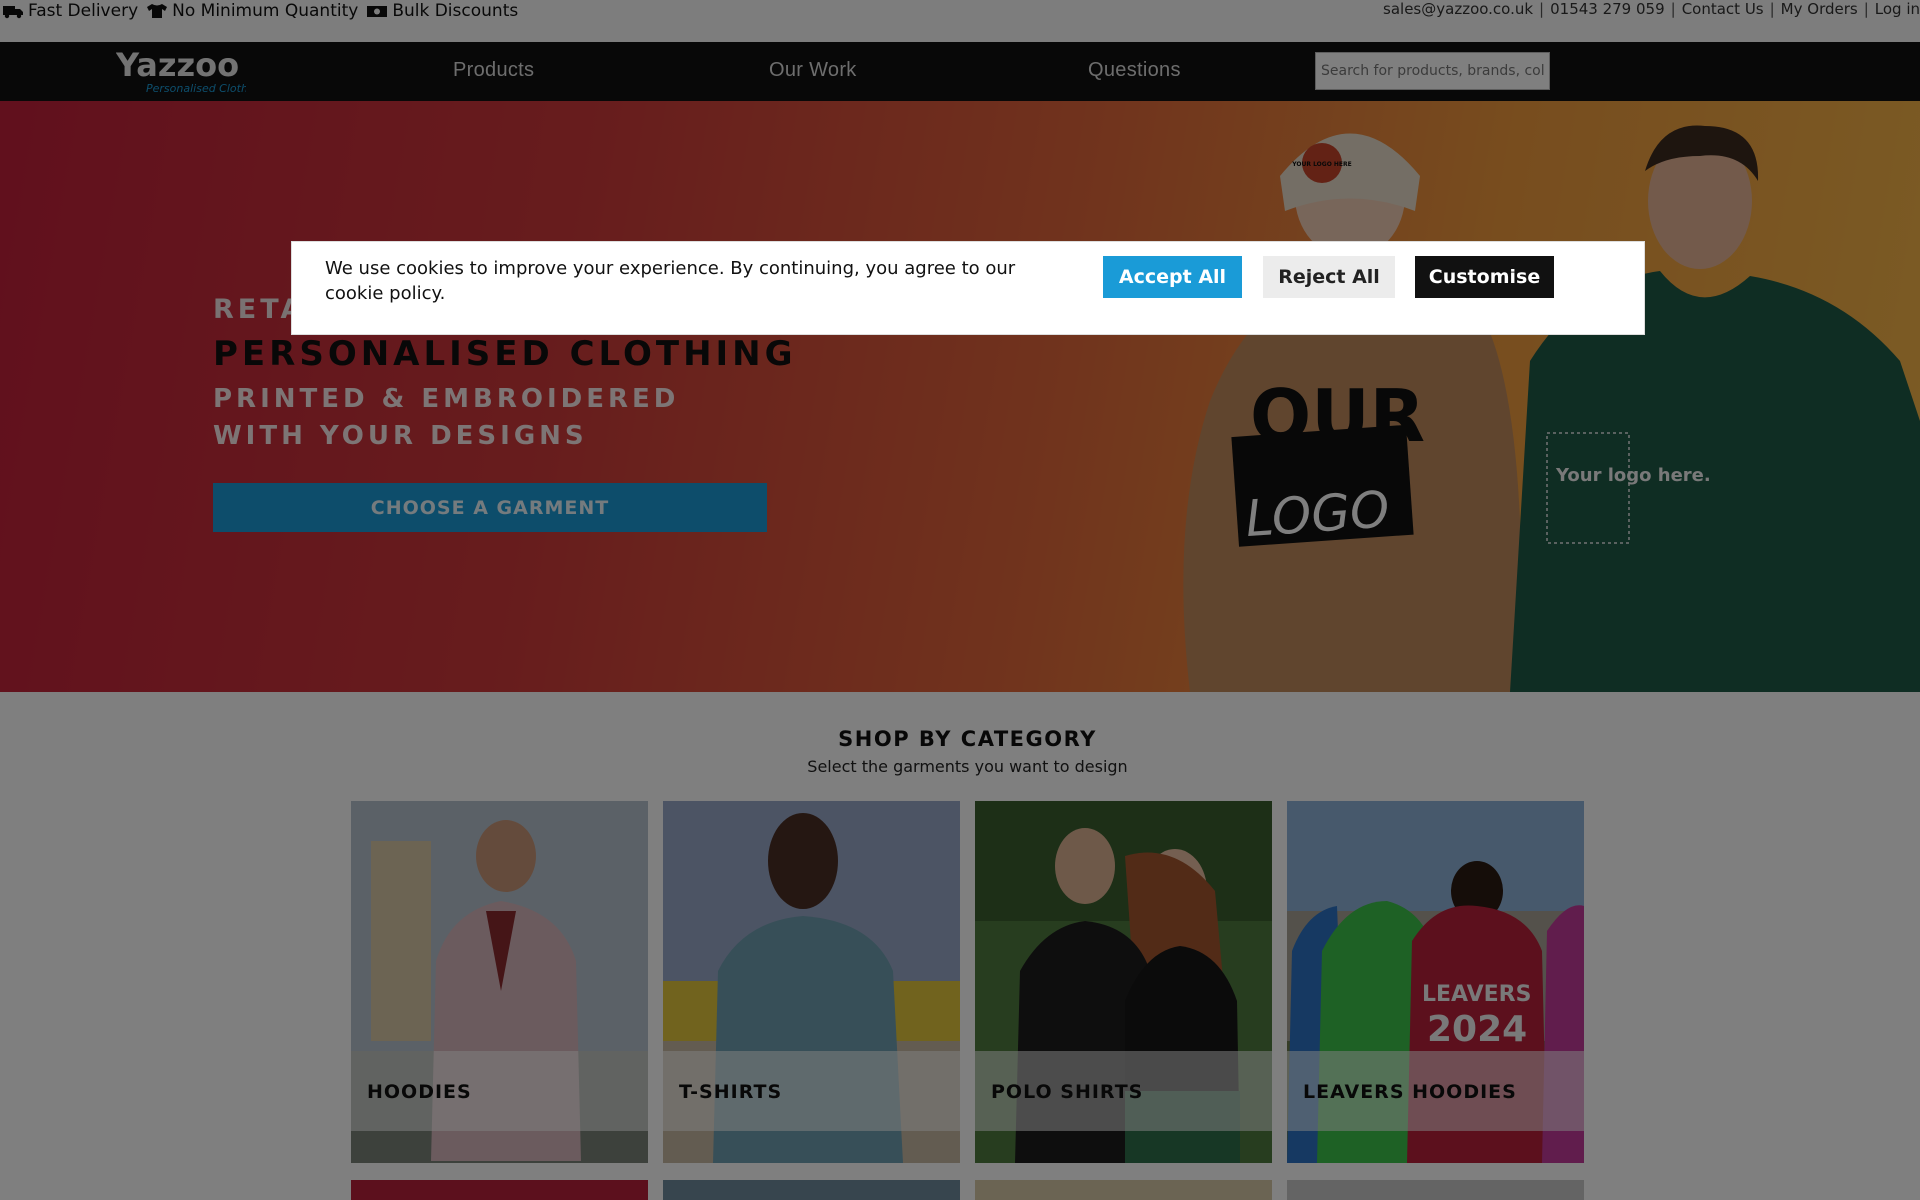 This screenshot has width=1920, height=1200. I want to click on reject-all-button: Reject All, so click(1329, 277).